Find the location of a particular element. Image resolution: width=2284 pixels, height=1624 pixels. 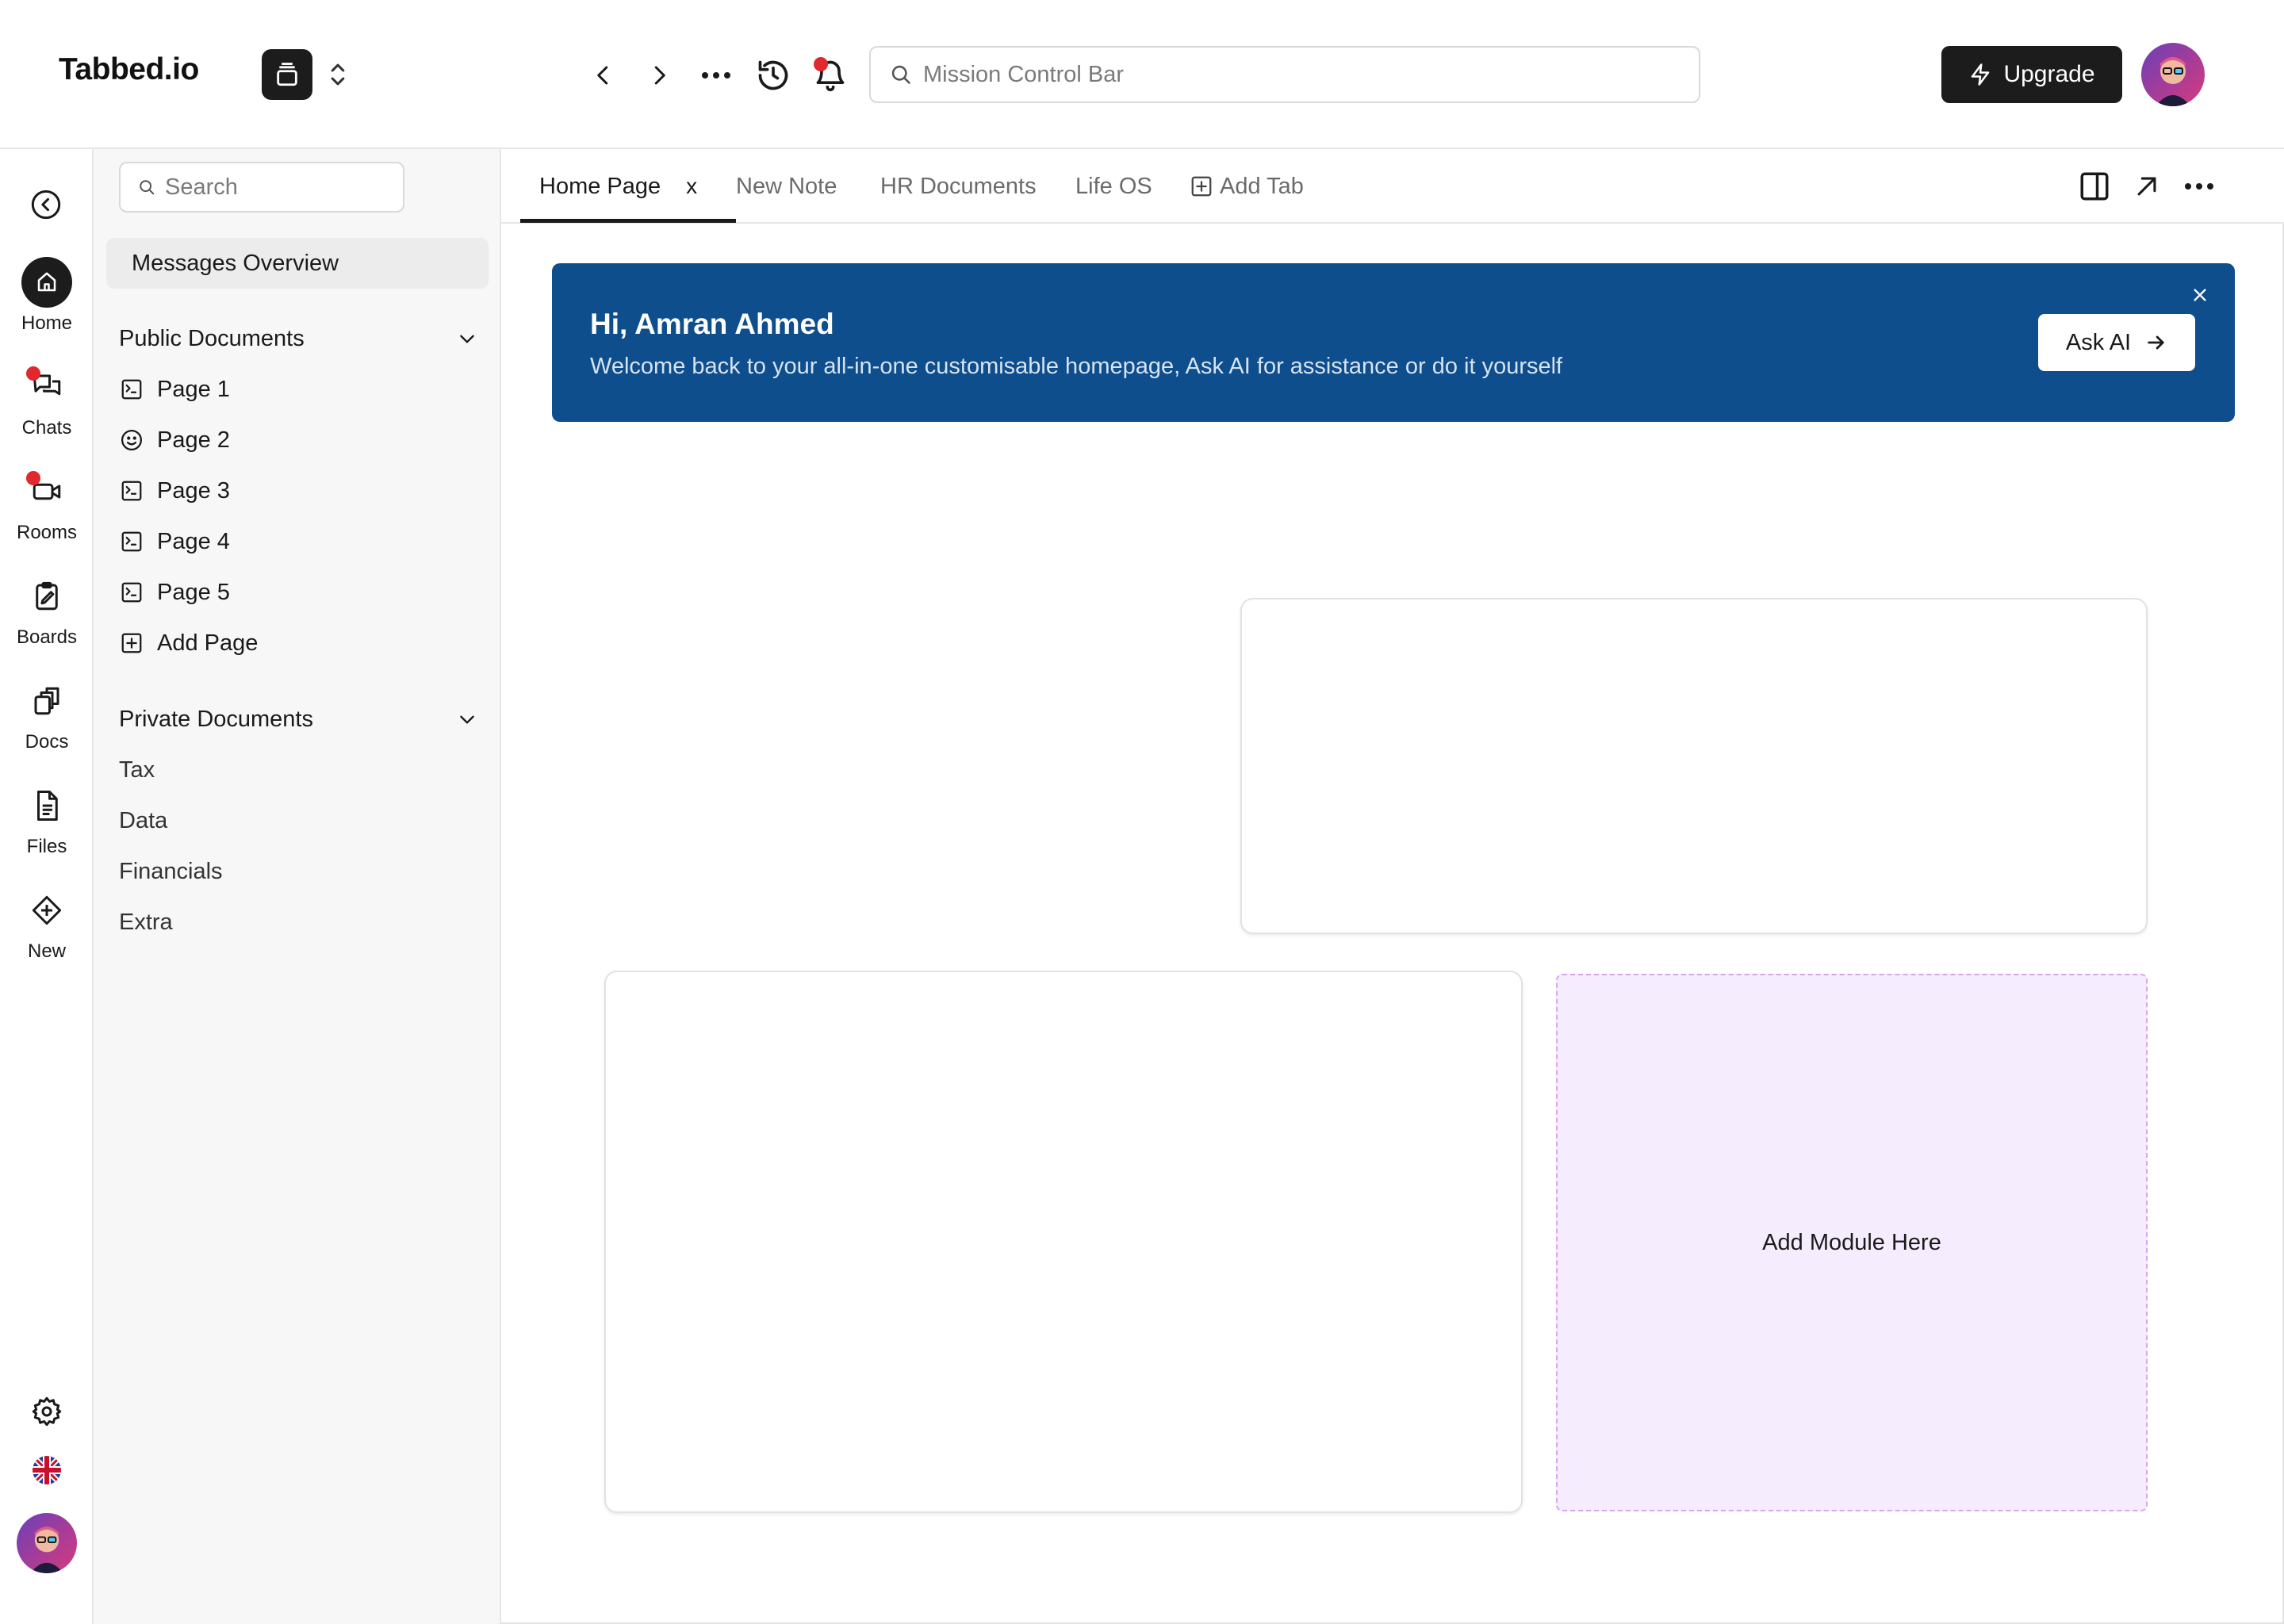

private-documents-header: Private Documents is located at coordinates (298, 719).